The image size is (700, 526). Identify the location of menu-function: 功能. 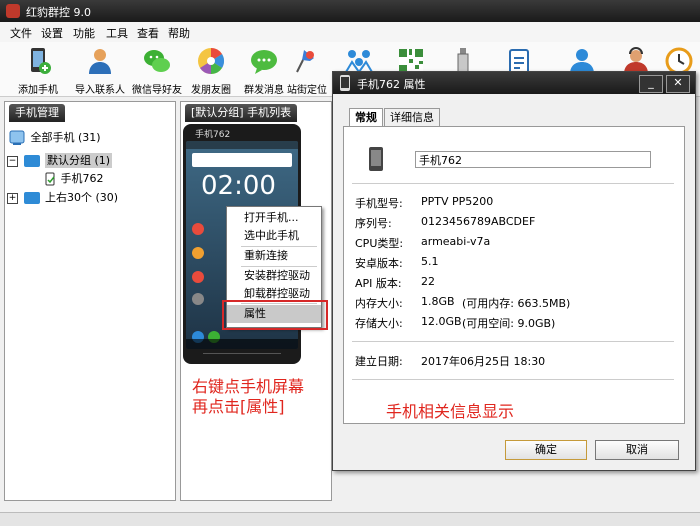
(84, 33).